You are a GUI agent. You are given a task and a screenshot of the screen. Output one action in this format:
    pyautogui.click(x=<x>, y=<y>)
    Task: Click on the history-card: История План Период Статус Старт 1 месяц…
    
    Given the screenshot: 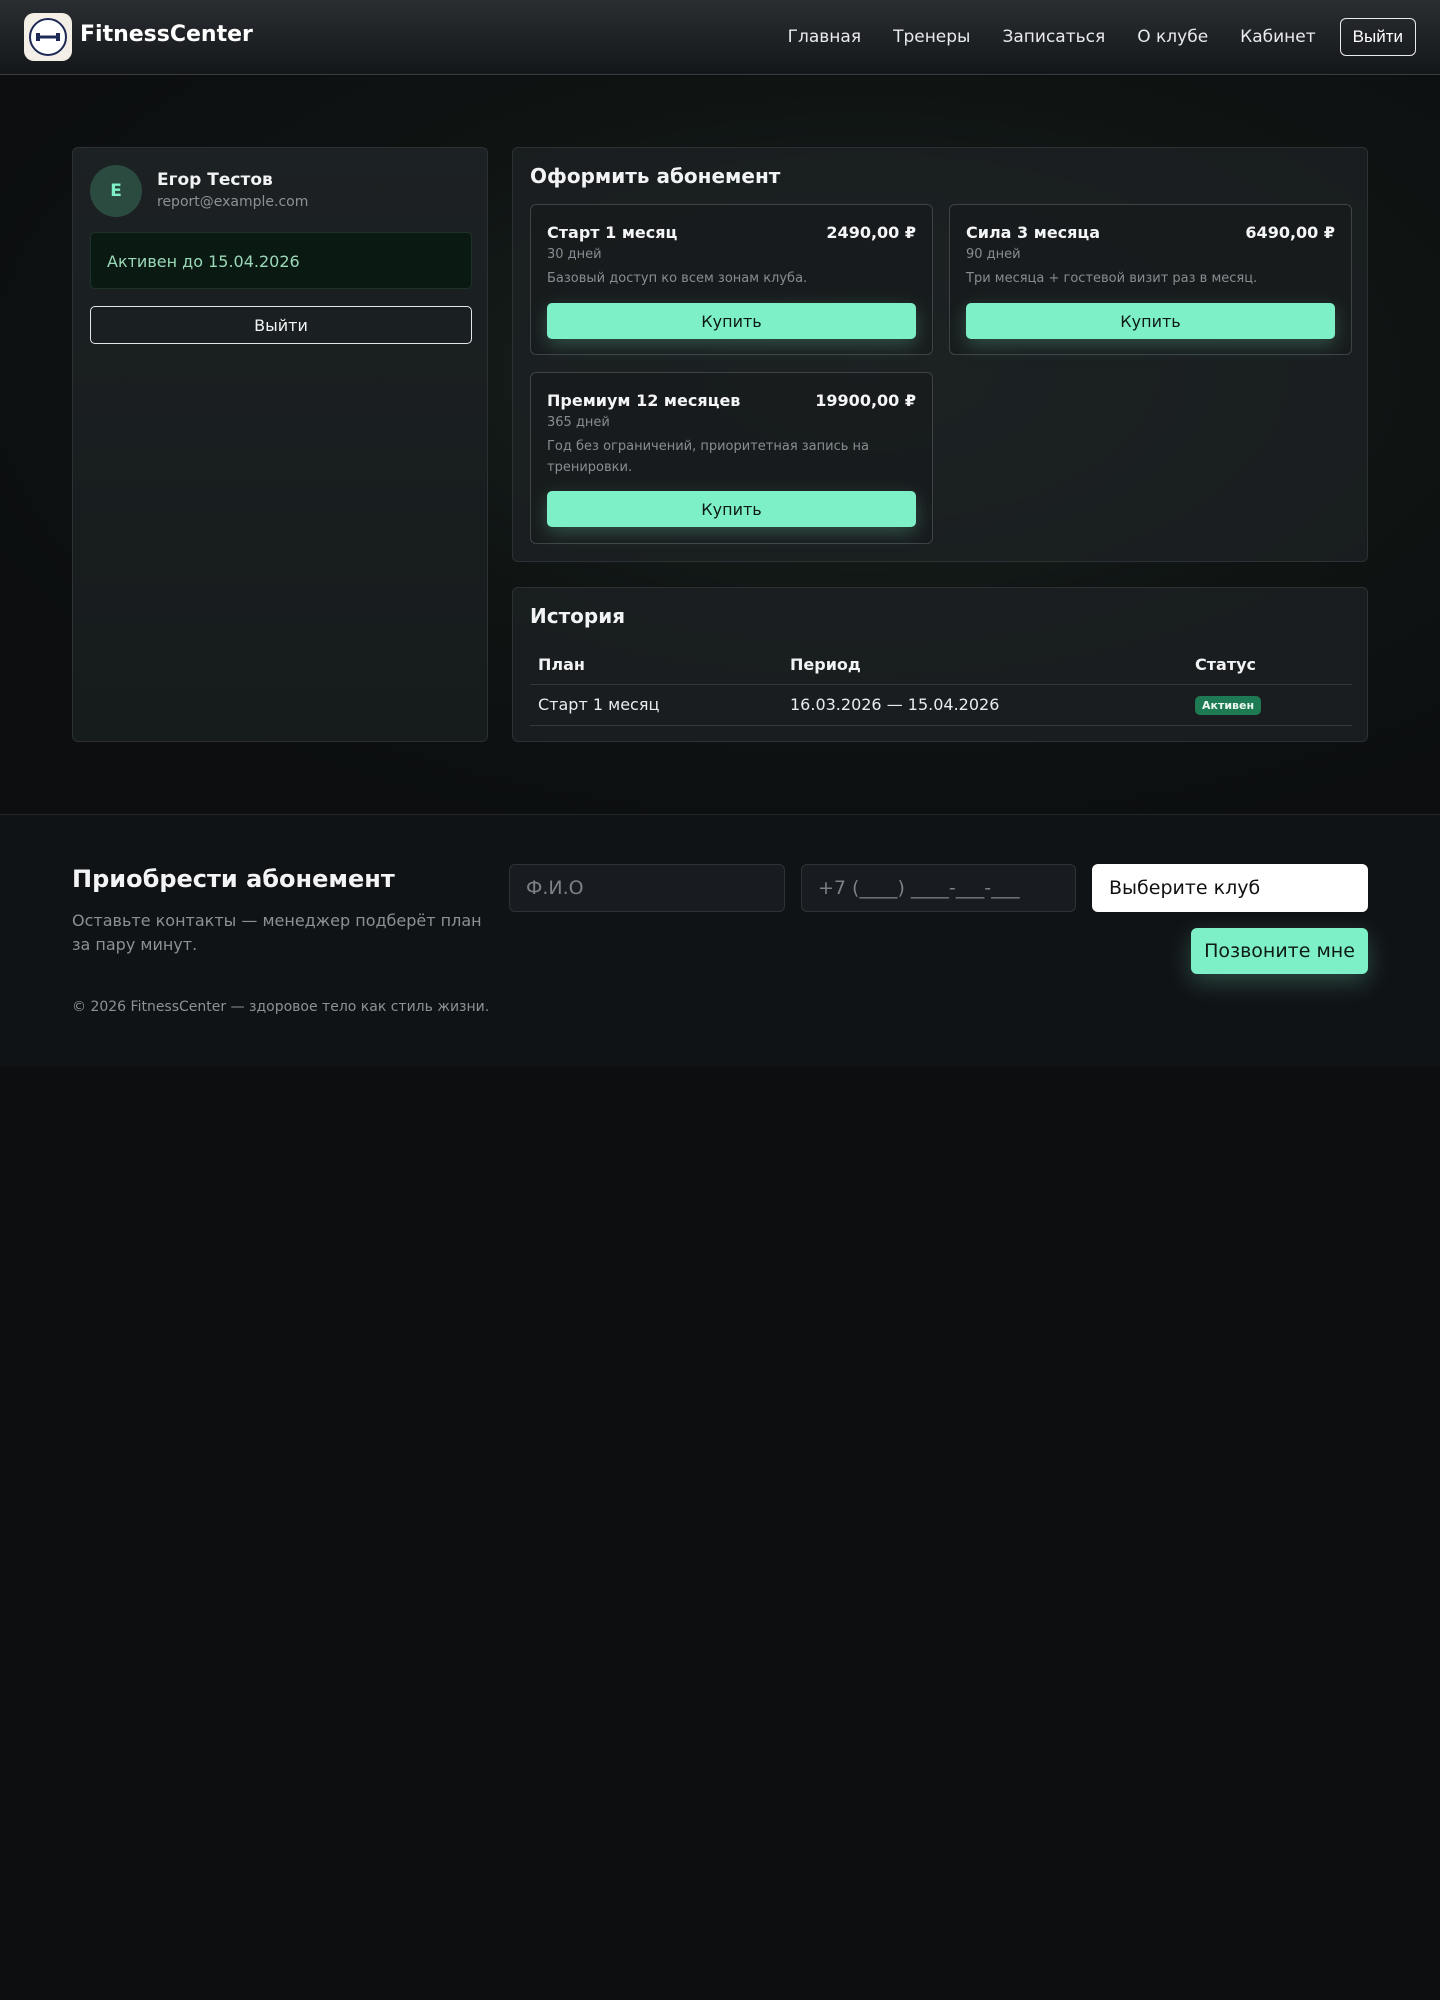 What is the action you would take?
    pyautogui.click(x=940, y=664)
    